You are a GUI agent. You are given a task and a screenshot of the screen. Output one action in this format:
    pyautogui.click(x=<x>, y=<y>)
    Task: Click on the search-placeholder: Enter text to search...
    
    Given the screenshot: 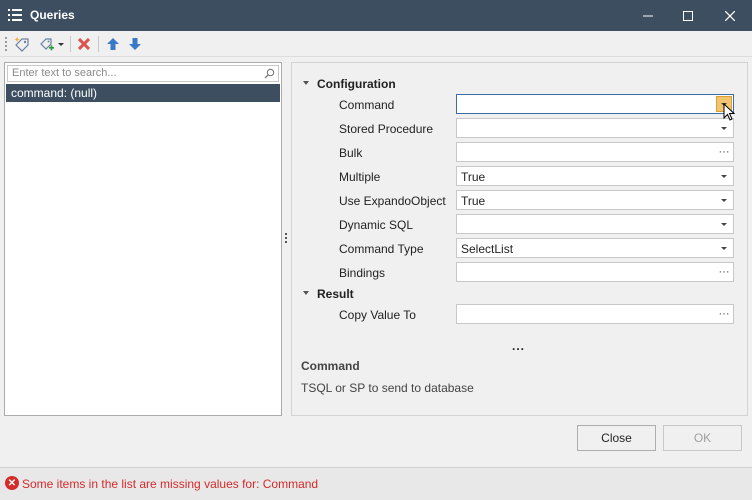 What is the action you would take?
    pyautogui.click(x=64, y=73)
    